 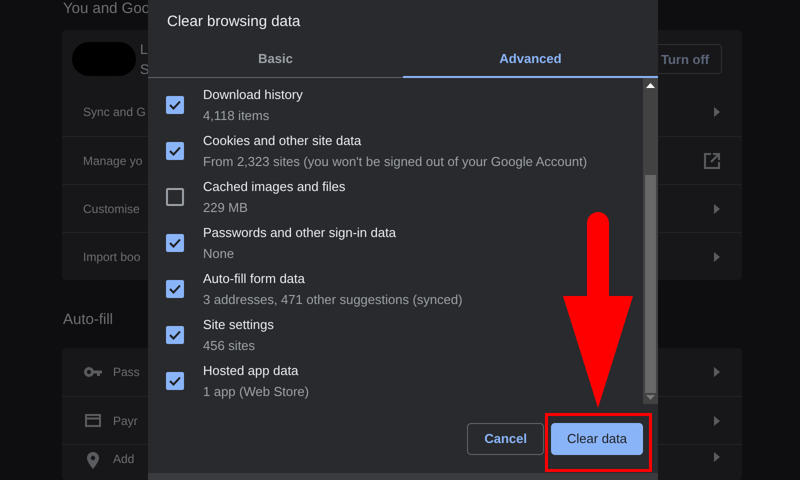 What do you see at coordinates (238, 324) in the screenshot?
I see `option-title: Site settings` at bounding box center [238, 324].